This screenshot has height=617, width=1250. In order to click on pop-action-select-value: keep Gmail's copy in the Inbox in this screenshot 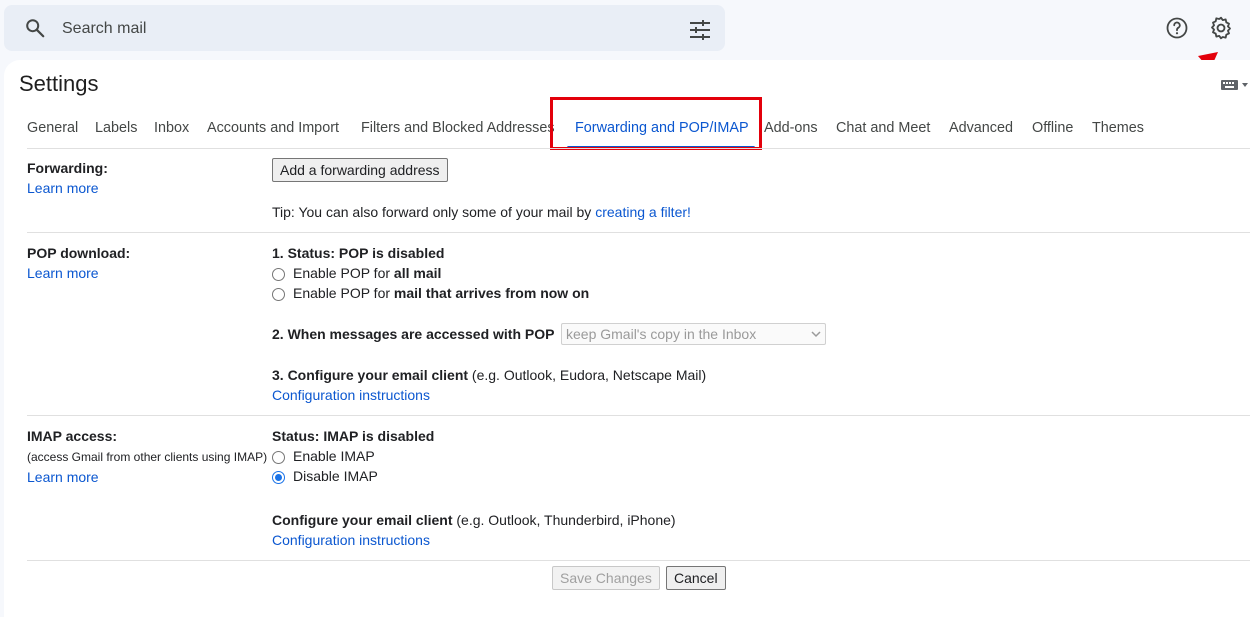, I will do `click(661, 334)`.